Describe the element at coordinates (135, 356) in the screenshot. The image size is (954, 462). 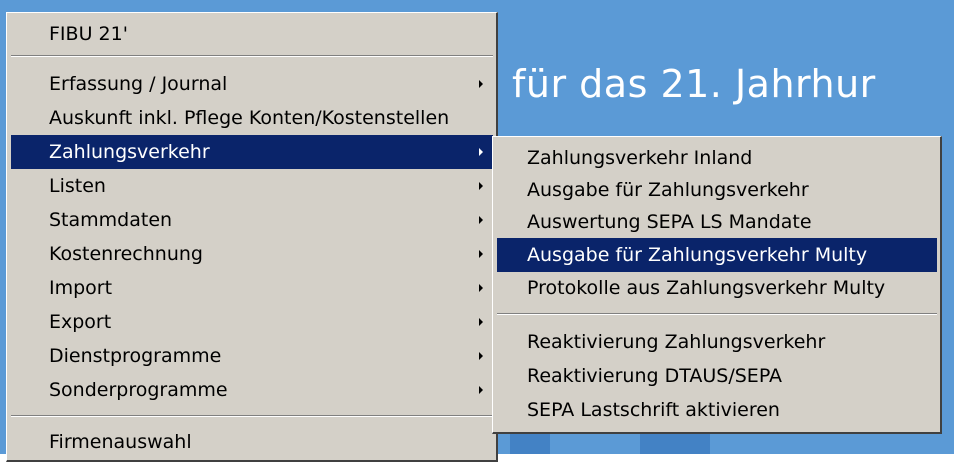
I see `menu-item-label: Dienstprogramme` at that location.